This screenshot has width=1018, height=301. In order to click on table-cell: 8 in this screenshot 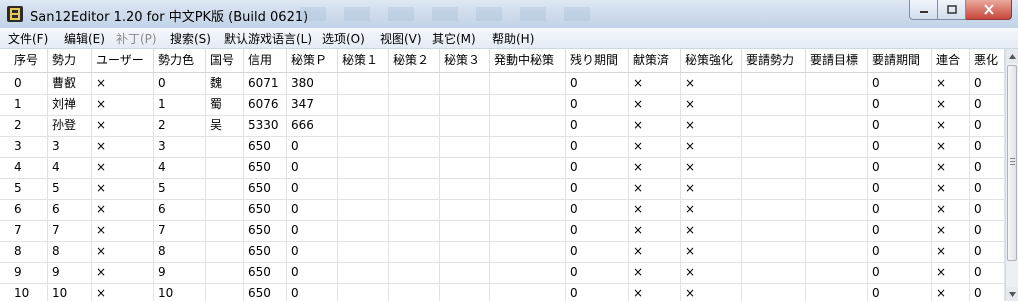, I will do `click(180, 251)`.